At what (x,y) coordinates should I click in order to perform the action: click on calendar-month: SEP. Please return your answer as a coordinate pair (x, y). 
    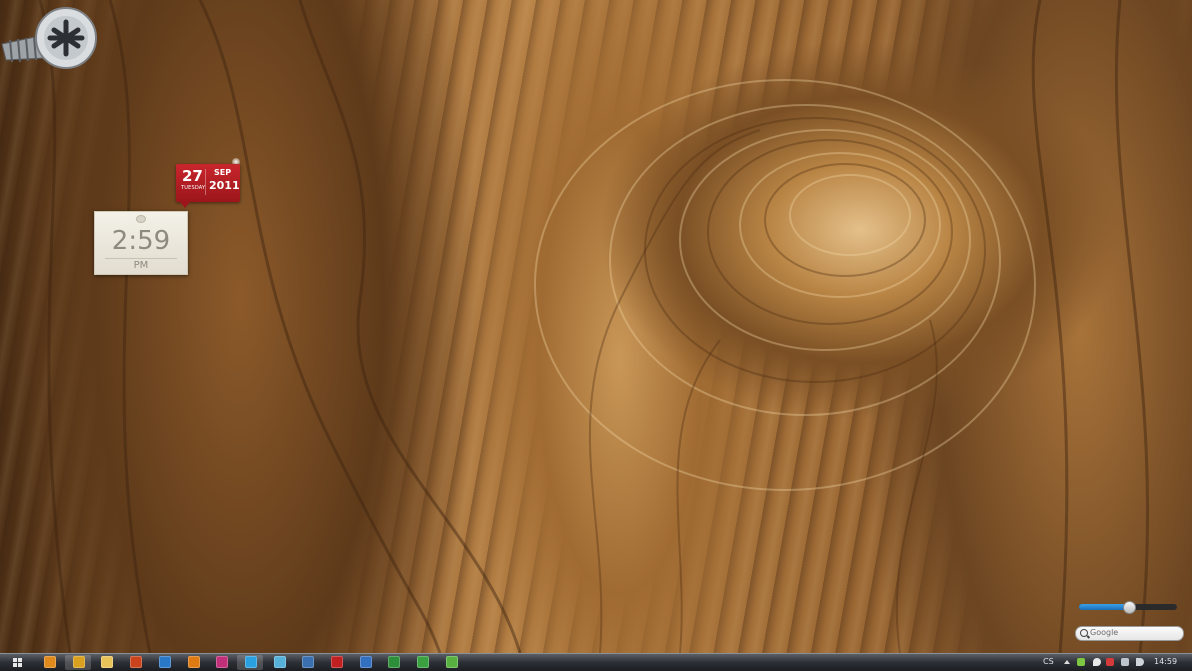
    Looking at the image, I should click on (223, 172).